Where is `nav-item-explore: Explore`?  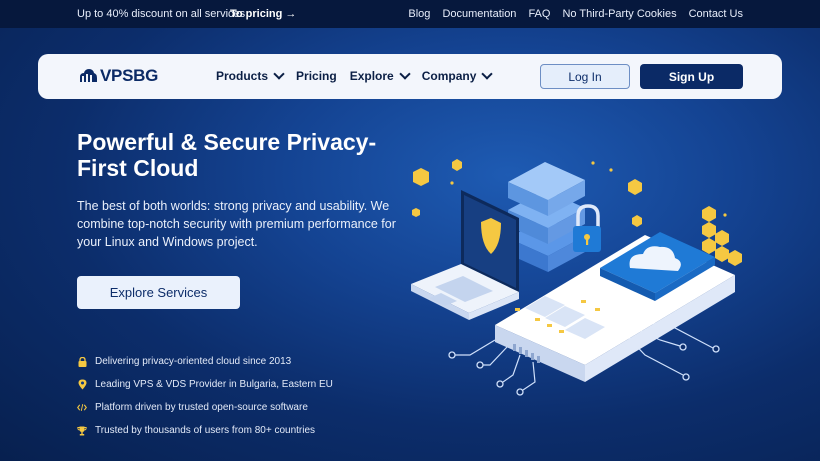 nav-item-explore: Explore is located at coordinates (380, 75).